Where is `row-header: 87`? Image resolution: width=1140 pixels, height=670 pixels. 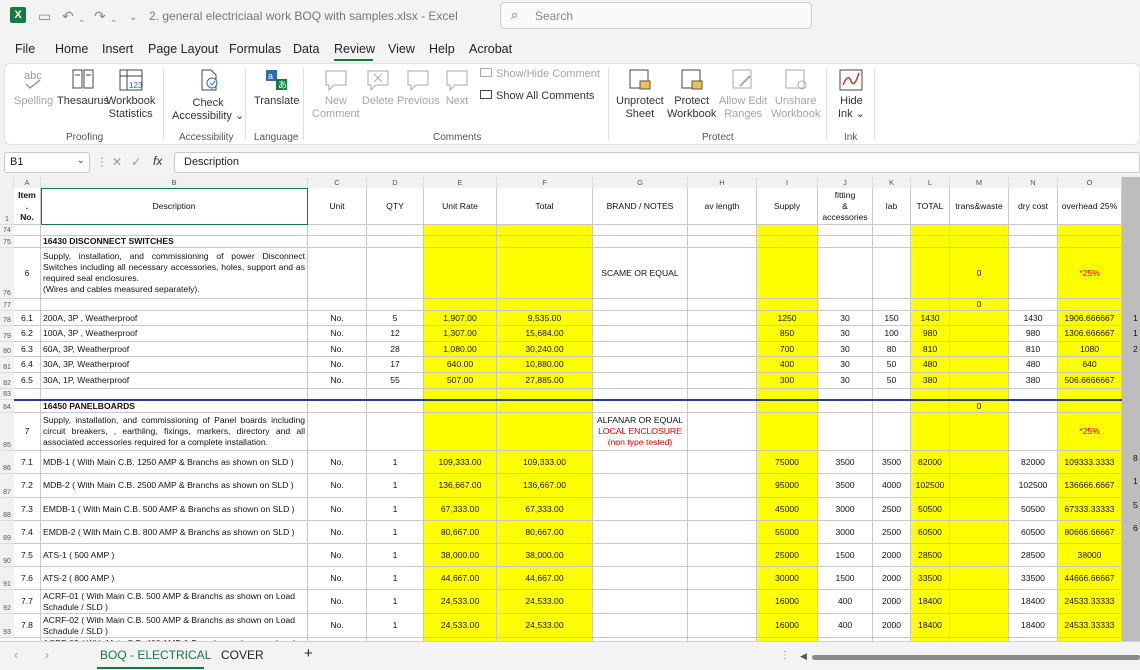 row-header: 87 is located at coordinates (7, 486).